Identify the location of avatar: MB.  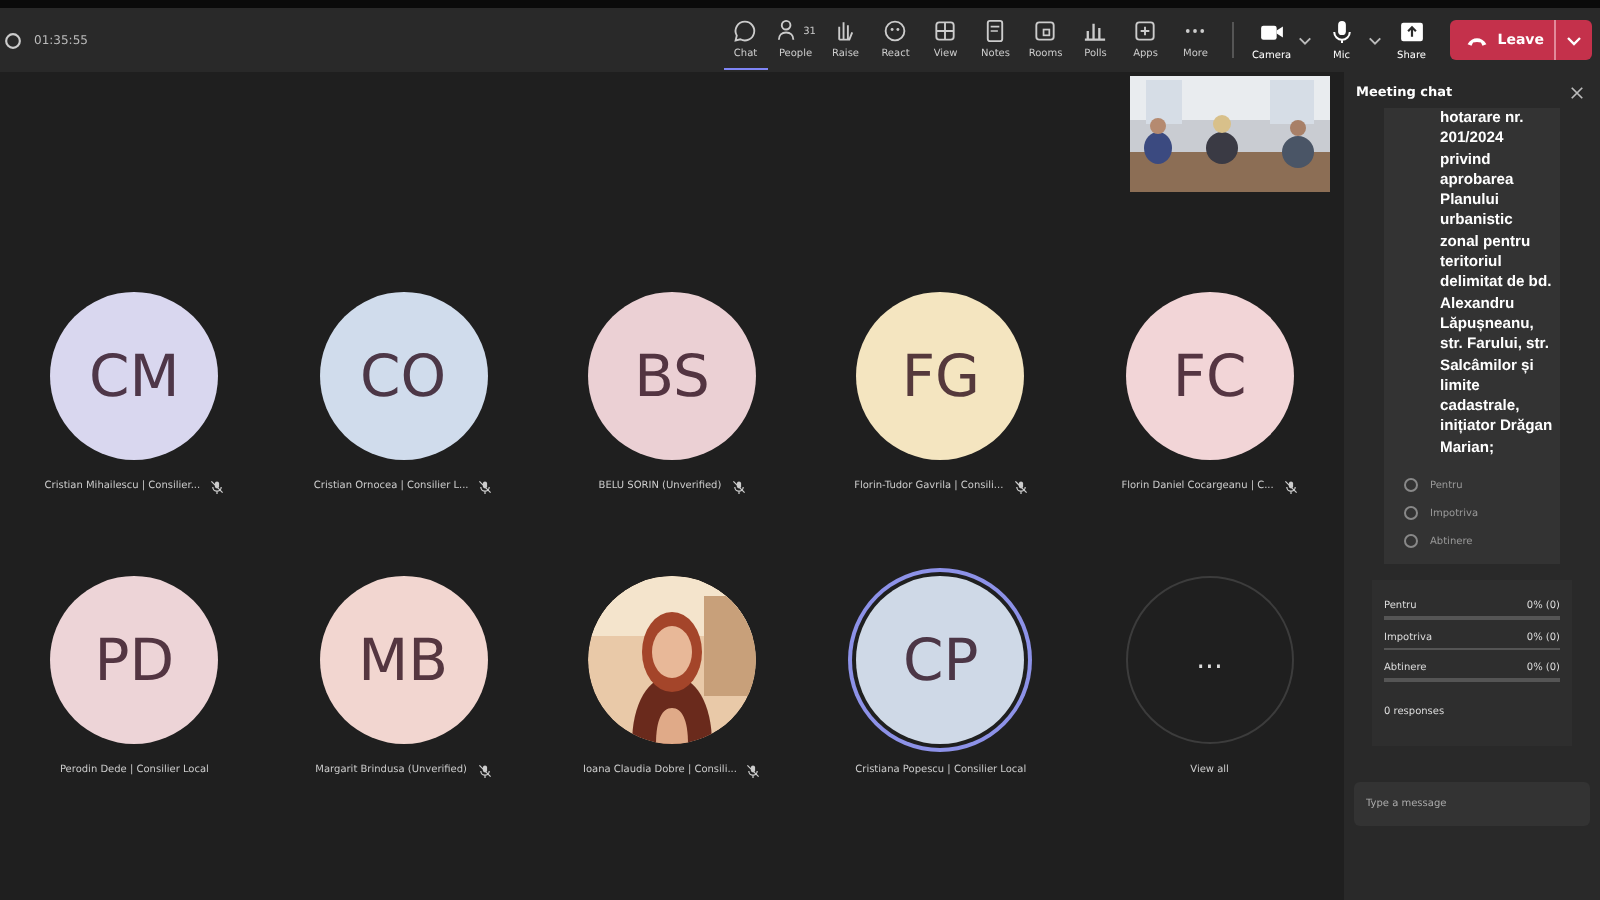
(403, 660).